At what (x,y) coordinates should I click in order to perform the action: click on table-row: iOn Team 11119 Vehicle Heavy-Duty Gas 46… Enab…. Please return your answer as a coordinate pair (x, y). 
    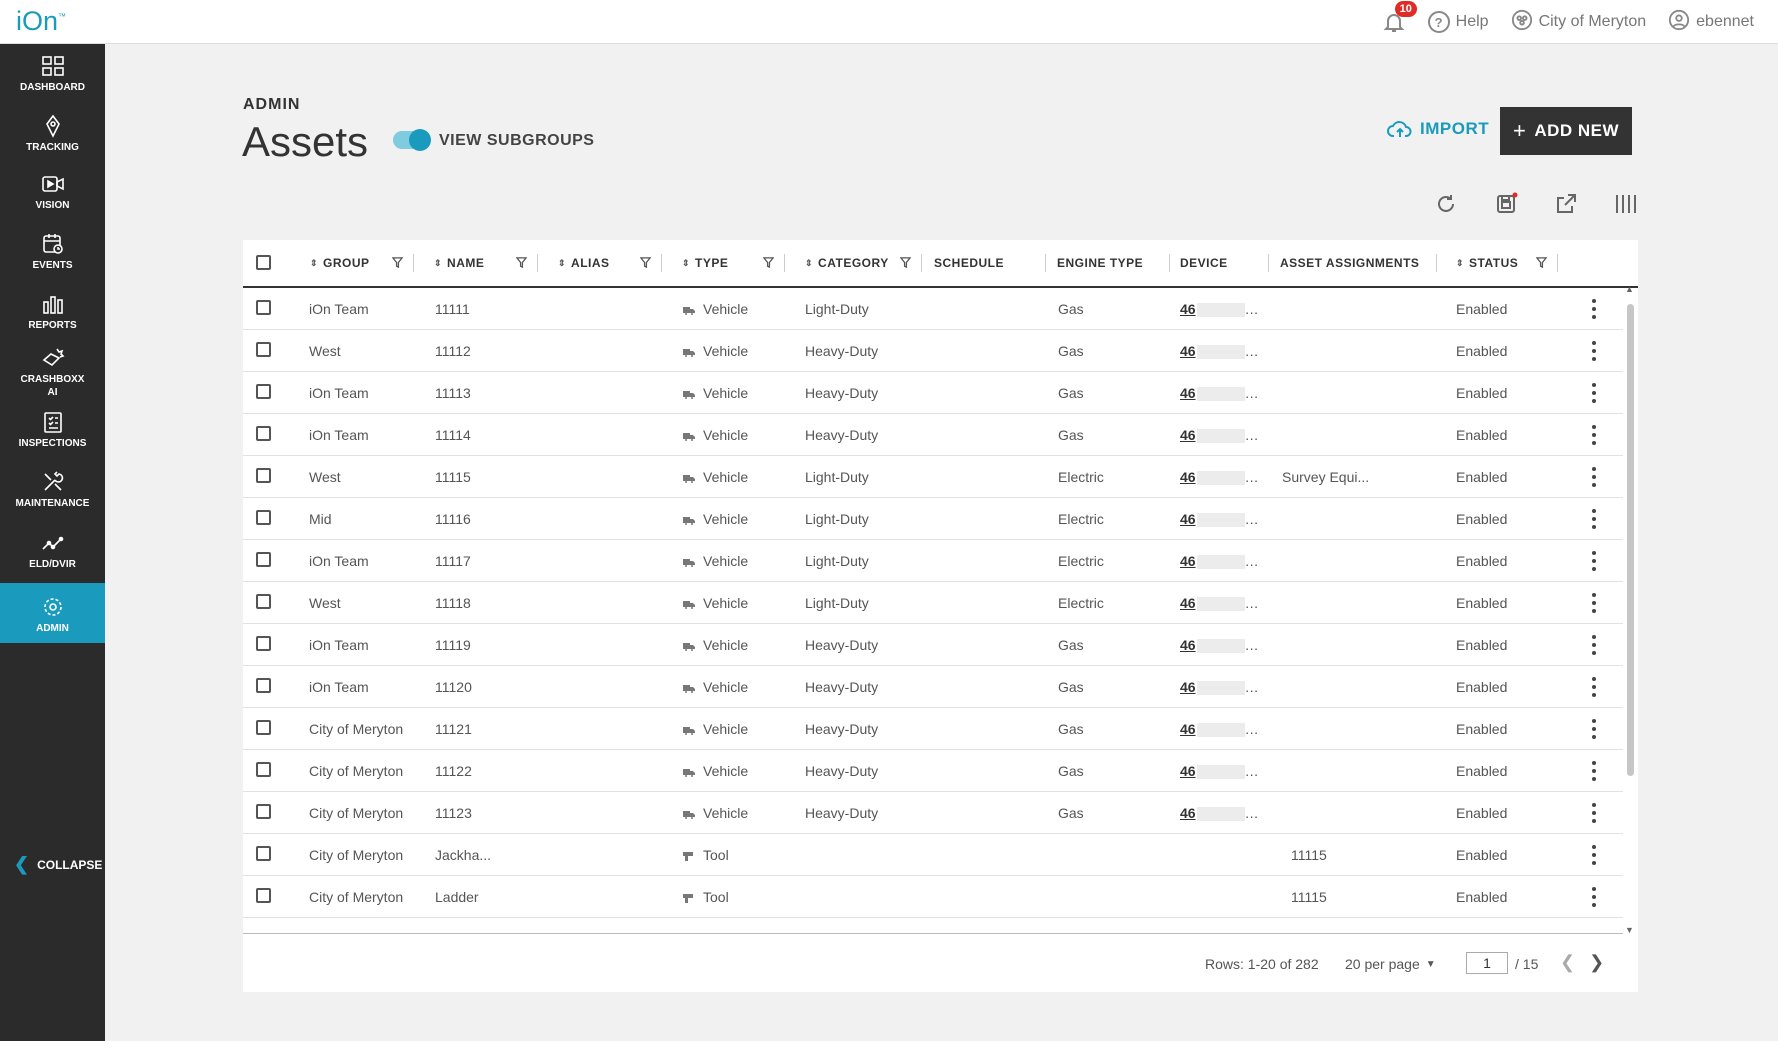
    Looking at the image, I should click on (933, 645).